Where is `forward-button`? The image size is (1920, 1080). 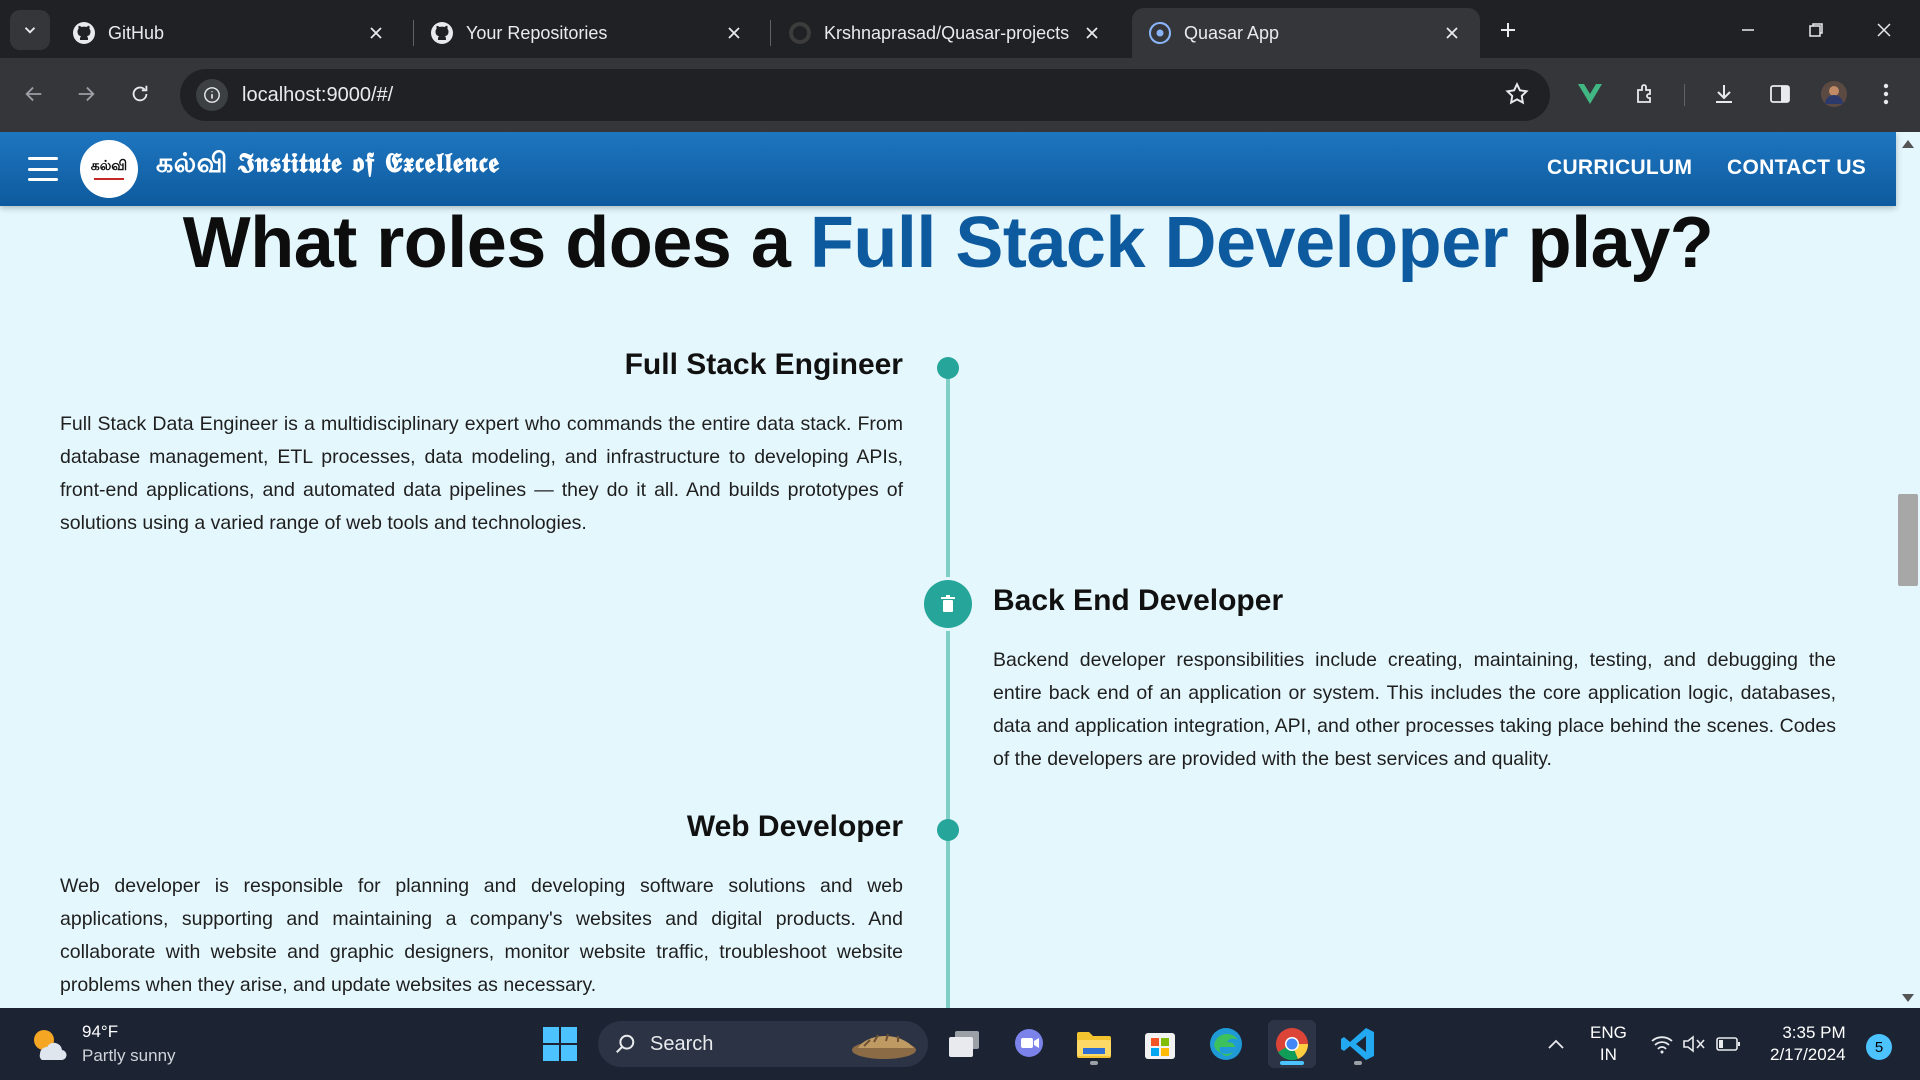
forward-button is located at coordinates (86, 94).